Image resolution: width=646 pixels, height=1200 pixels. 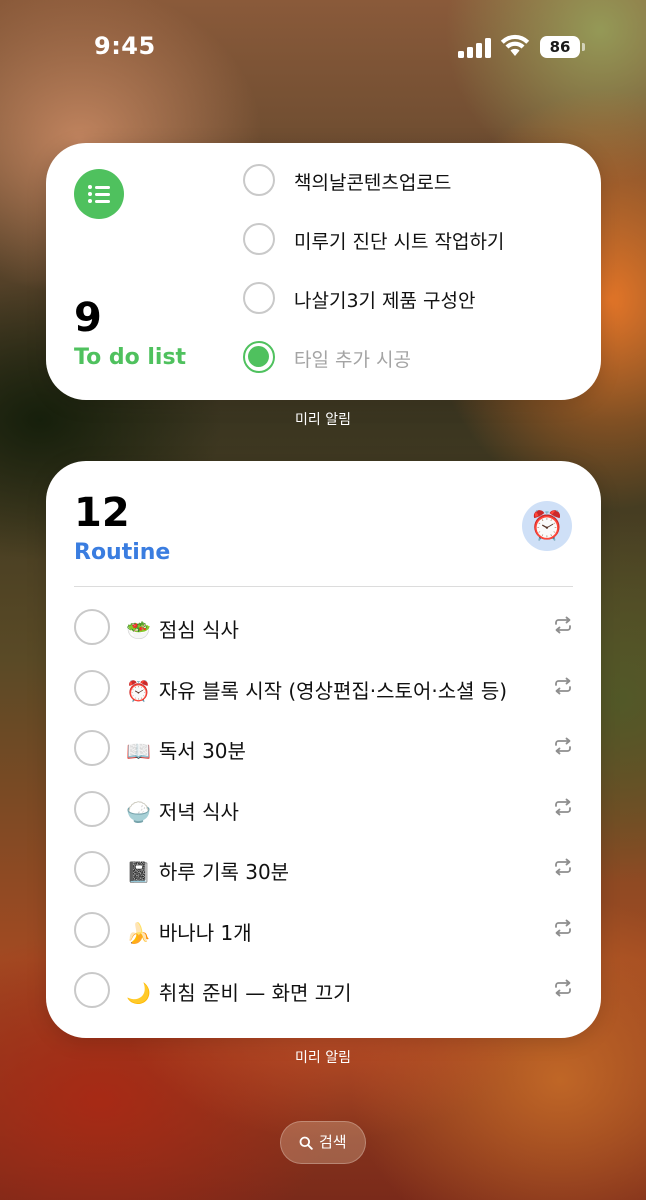 What do you see at coordinates (323, 586) in the screenshot?
I see `divider` at bounding box center [323, 586].